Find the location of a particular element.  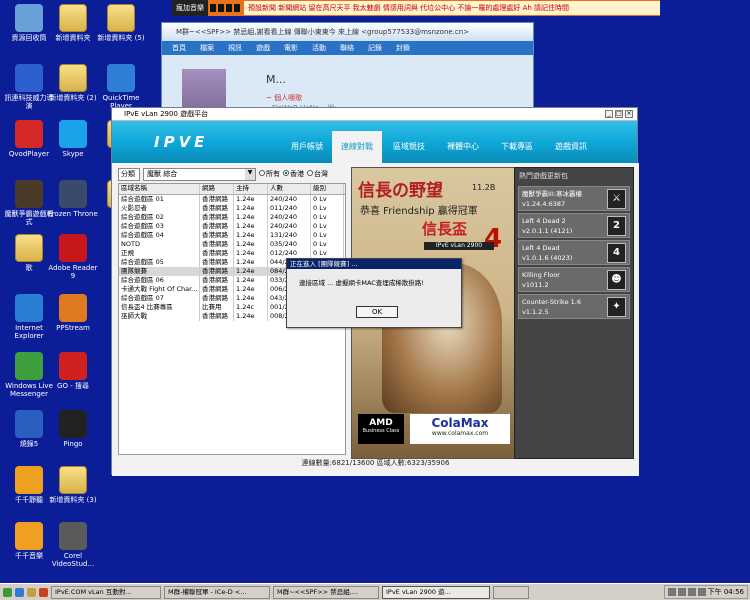

tray-security-icon is located at coordinates (701, 592).